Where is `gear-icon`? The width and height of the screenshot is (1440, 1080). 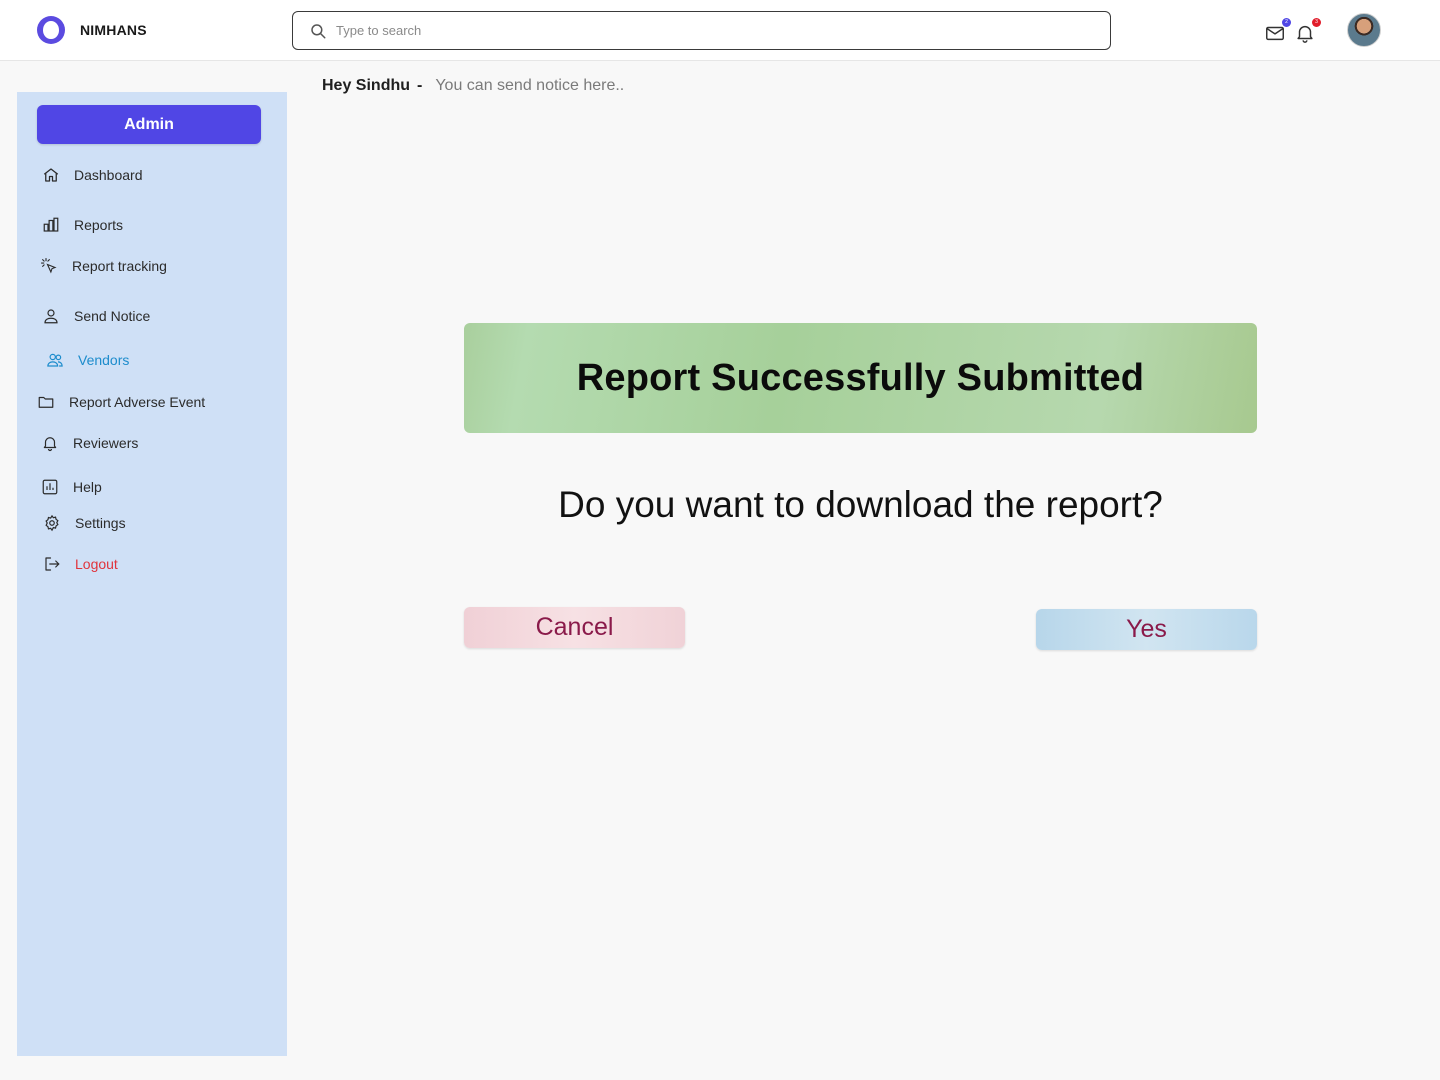 gear-icon is located at coordinates (52, 523).